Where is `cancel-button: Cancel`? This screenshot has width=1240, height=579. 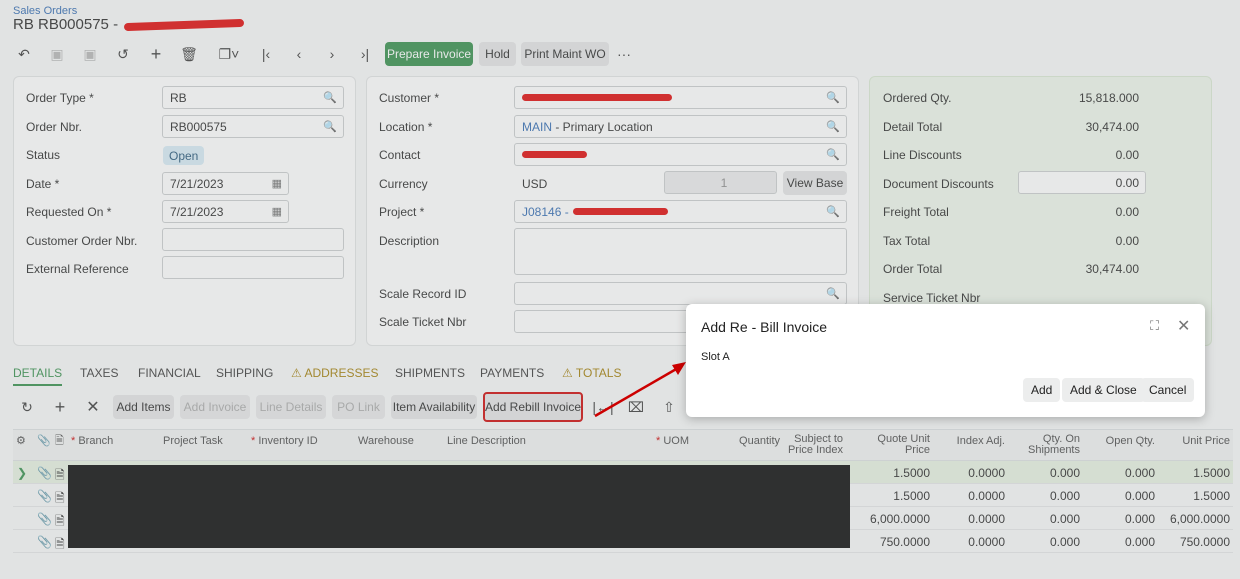
cancel-button: Cancel is located at coordinates (1168, 390).